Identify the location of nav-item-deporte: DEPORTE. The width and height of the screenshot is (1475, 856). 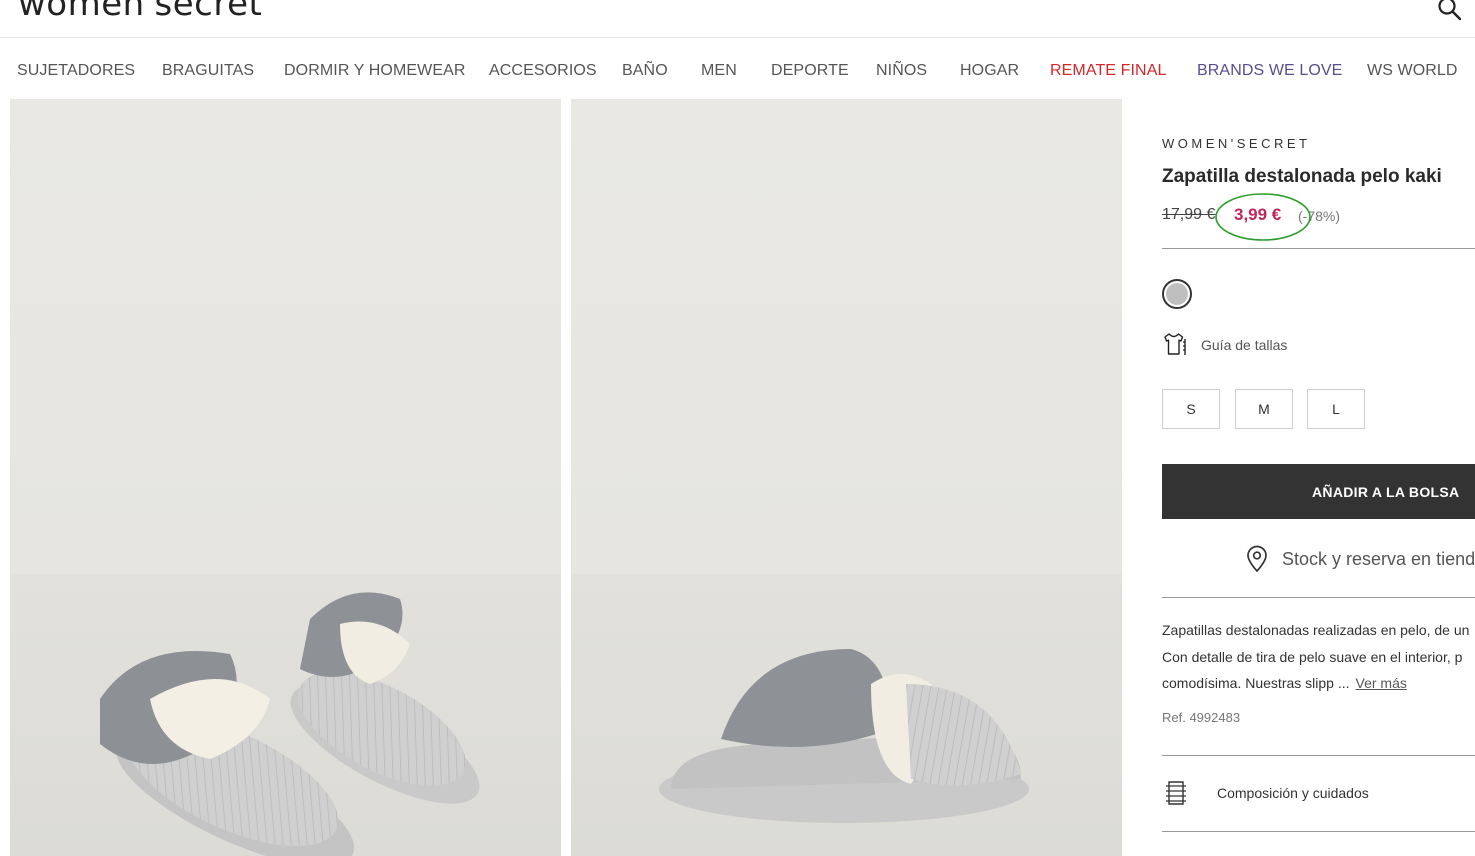
(810, 71).